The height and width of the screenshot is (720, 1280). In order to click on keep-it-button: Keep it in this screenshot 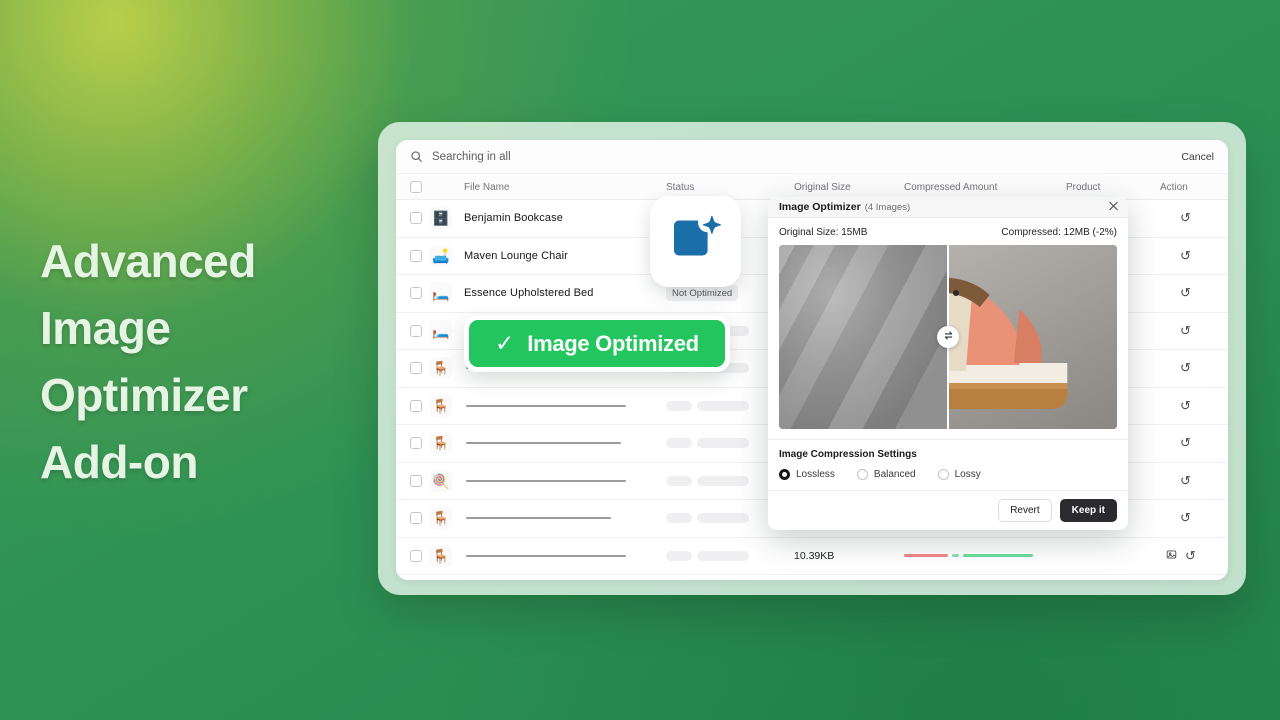, I will do `click(1088, 510)`.